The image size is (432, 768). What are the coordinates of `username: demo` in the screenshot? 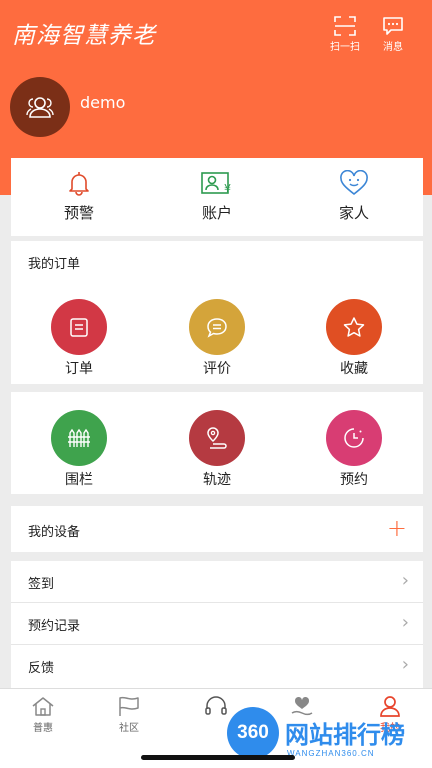 It's located at (103, 102).